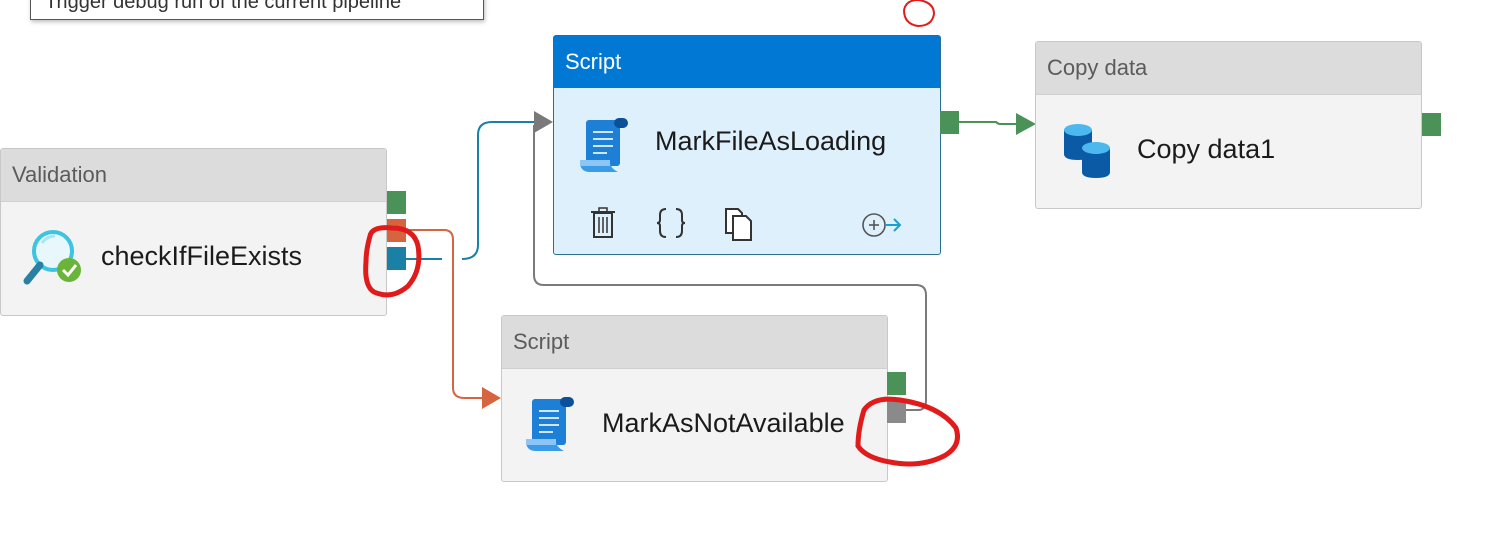  I want to click on annotation-circle-top, so click(919, 14).